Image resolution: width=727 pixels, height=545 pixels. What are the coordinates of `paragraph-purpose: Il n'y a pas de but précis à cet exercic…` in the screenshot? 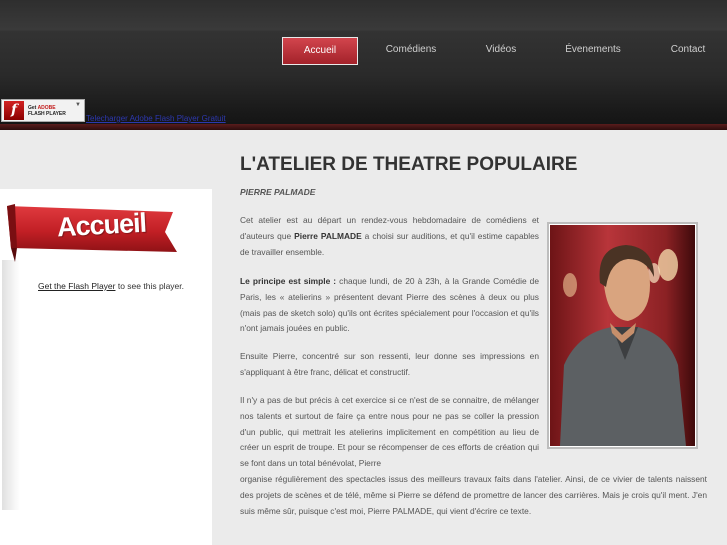 It's located at (389, 432).